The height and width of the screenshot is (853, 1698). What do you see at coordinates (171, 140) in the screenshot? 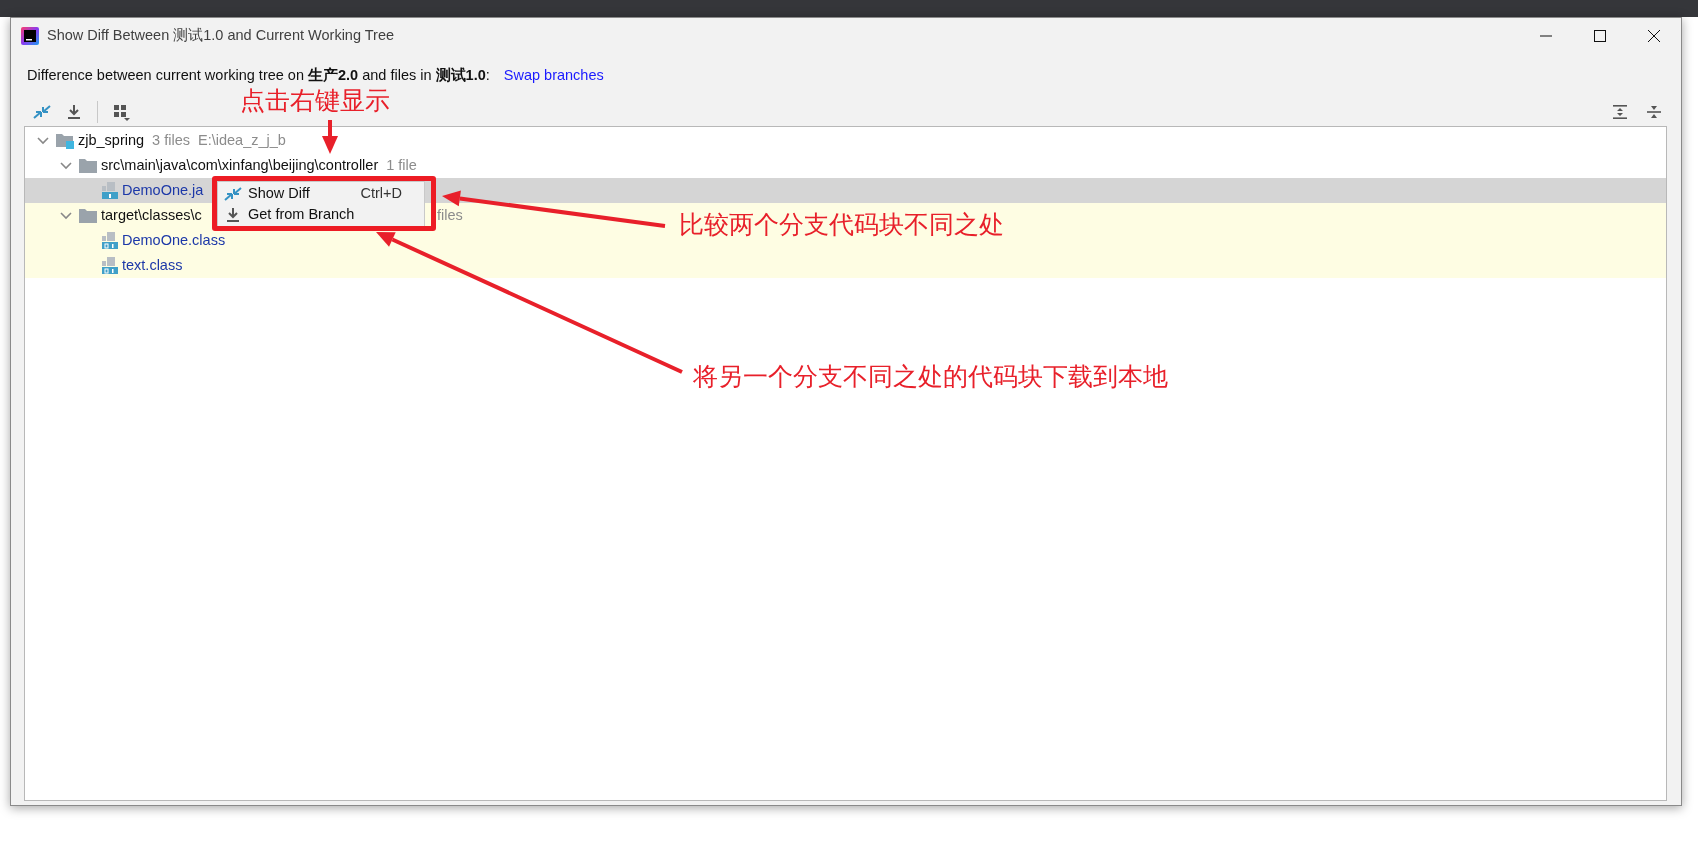
I see `file-count: 3 files` at bounding box center [171, 140].